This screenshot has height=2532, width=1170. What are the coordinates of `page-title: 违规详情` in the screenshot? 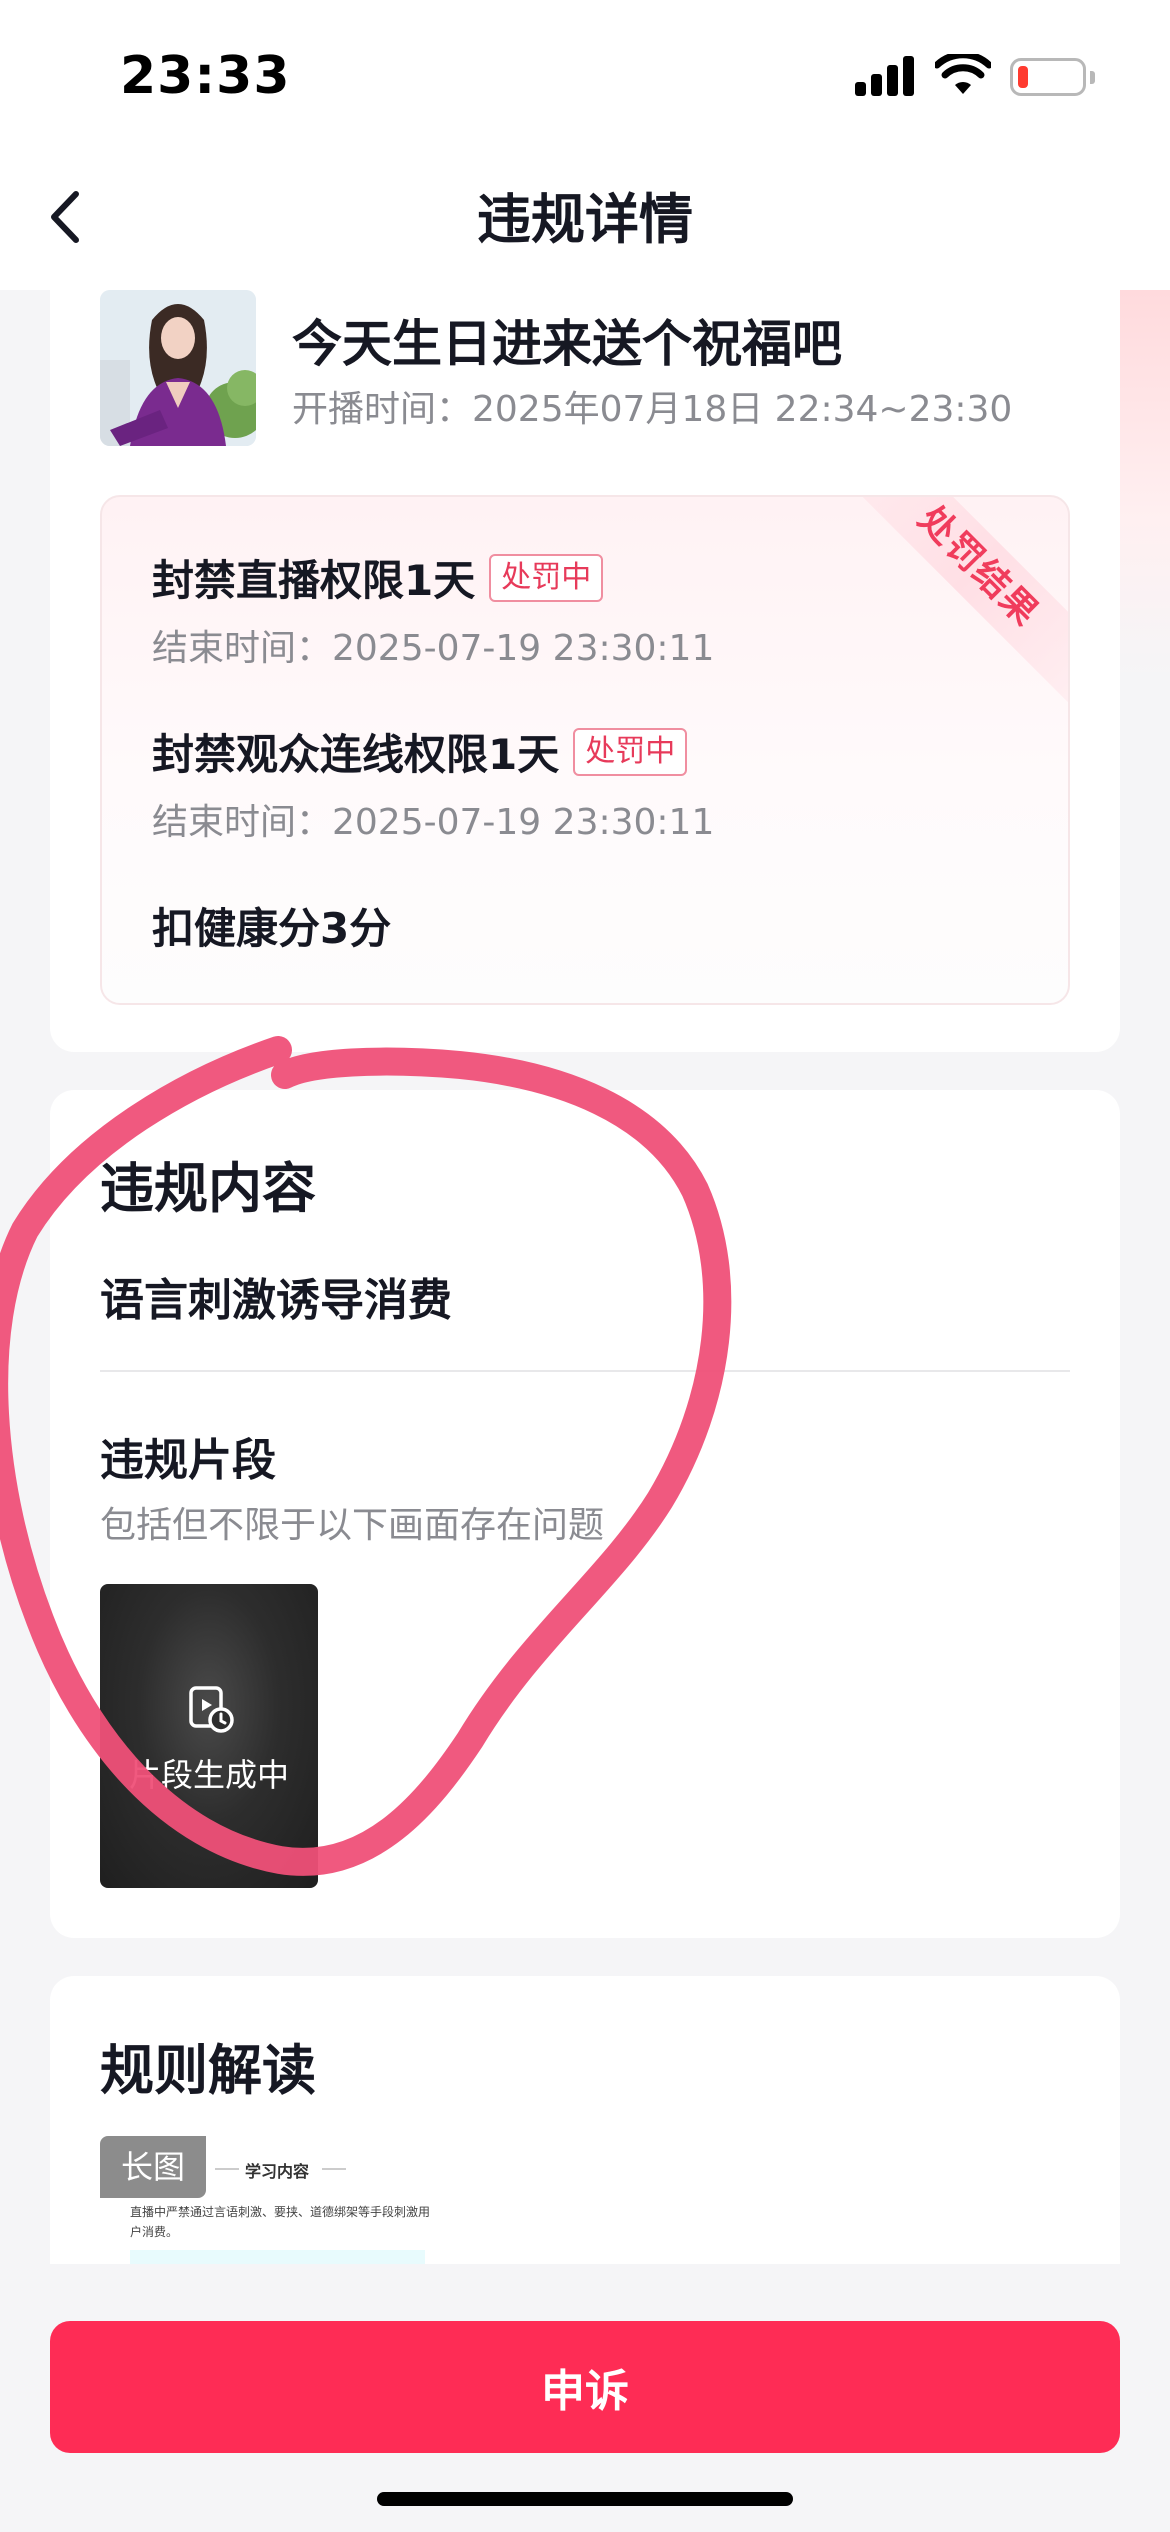 It's located at (585, 219).